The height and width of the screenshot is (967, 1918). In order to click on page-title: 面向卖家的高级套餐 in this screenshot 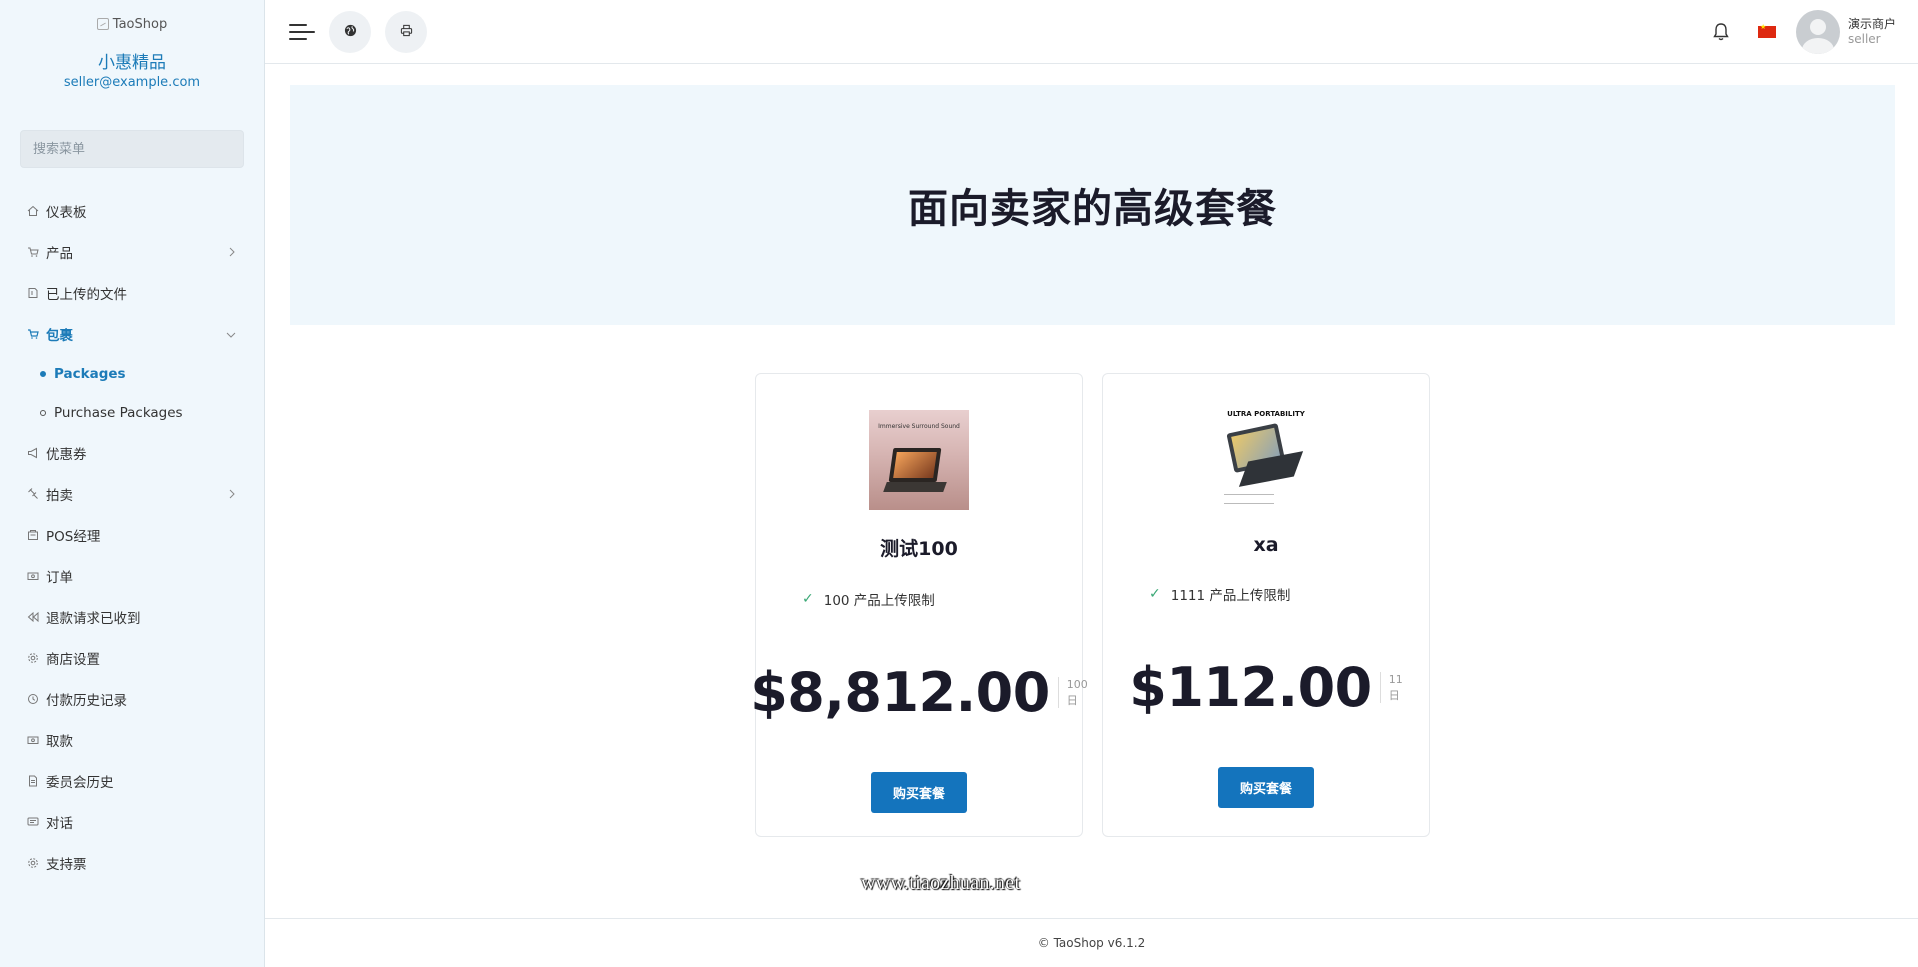, I will do `click(1092, 209)`.